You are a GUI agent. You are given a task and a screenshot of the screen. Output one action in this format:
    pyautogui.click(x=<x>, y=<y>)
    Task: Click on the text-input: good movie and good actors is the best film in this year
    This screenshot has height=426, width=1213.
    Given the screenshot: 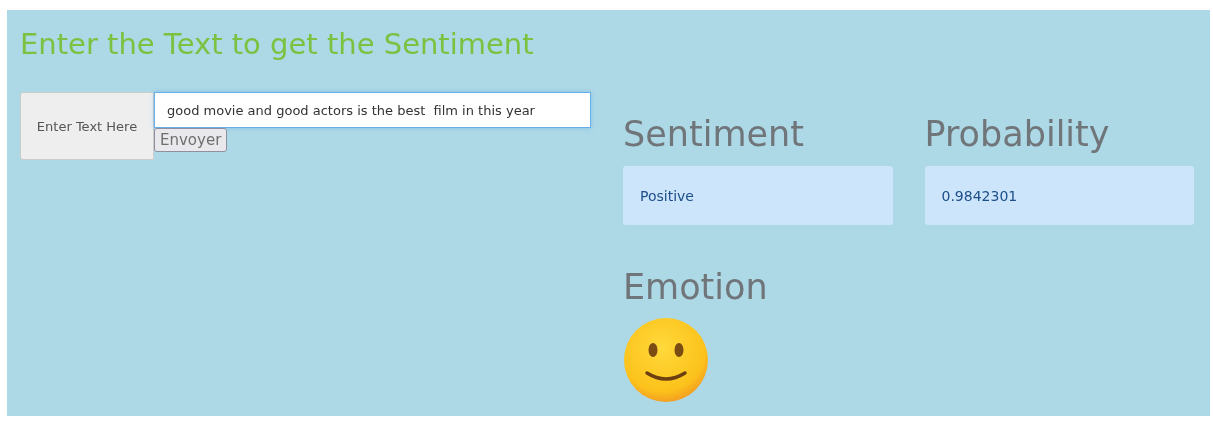 What is the action you would take?
    pyautogui.click(x=372, y=110)
    